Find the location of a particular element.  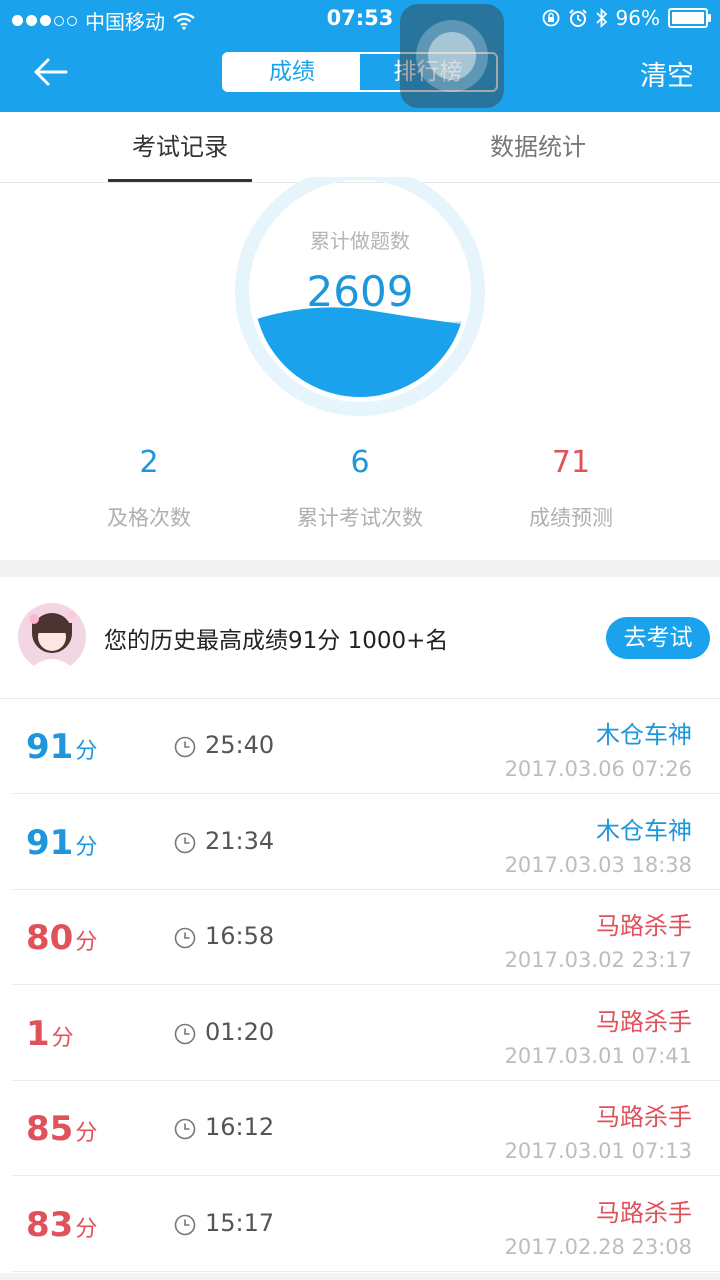

record-date: 2017.03.02 23:17 is located at coordinates (598, 960).